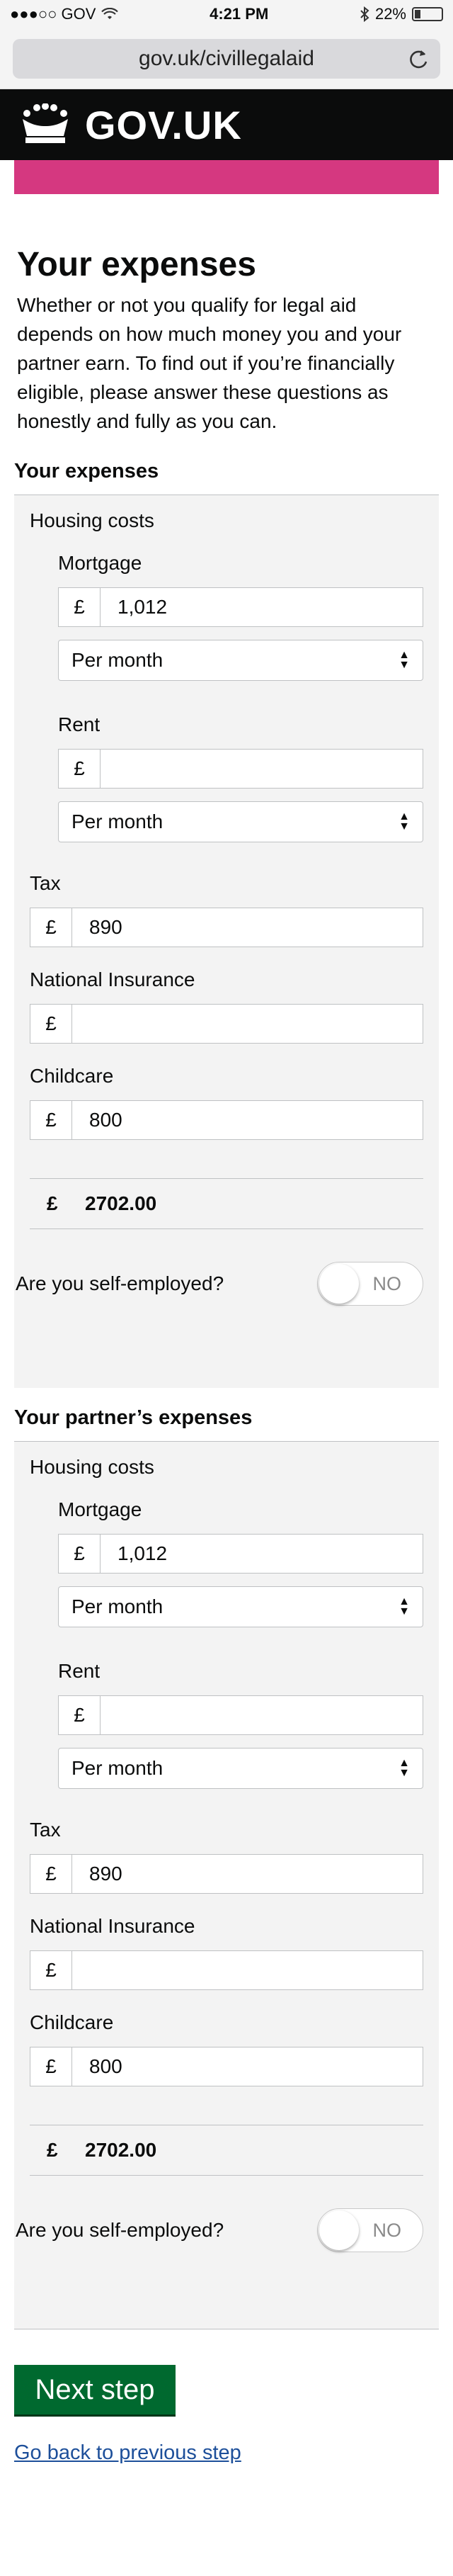 The width and height of the screenshot is (453, 2576). I want to click on govuk-logo-text: GOV.UK, so click(163, 125).